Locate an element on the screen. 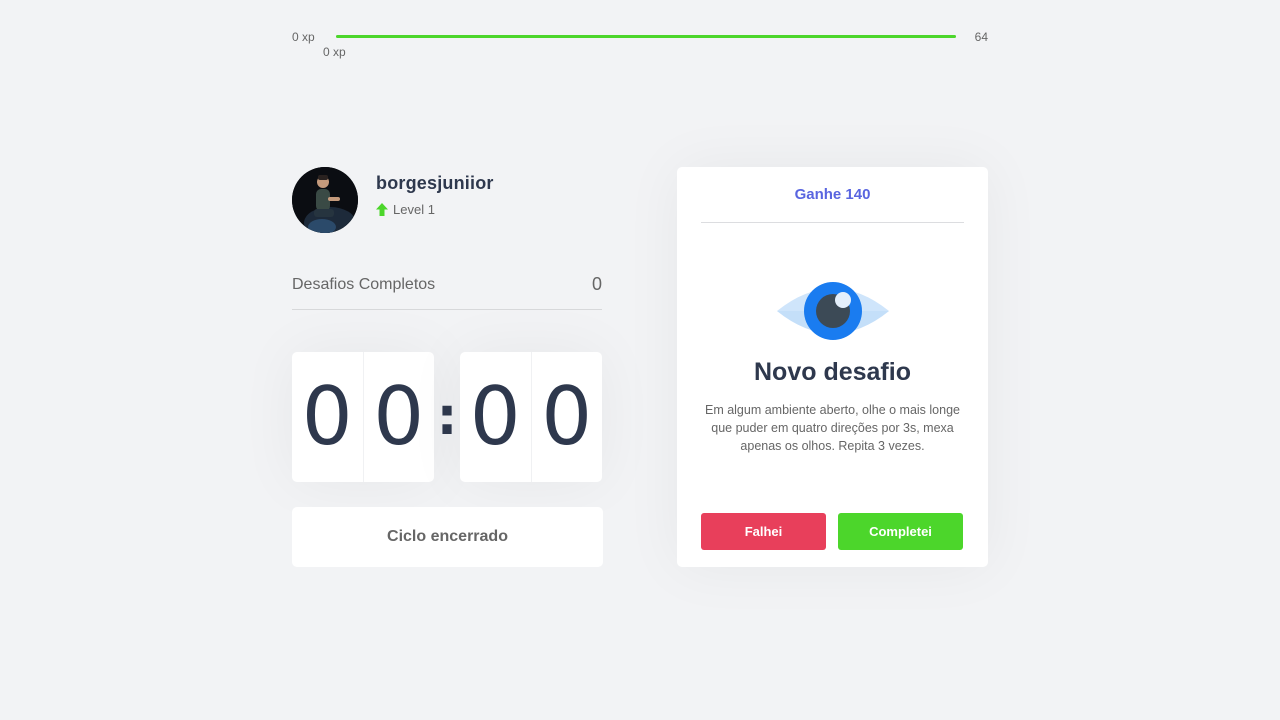 This screenshot has width=1280, height=720. xp-progress-track is located at coordinates (646, 36).